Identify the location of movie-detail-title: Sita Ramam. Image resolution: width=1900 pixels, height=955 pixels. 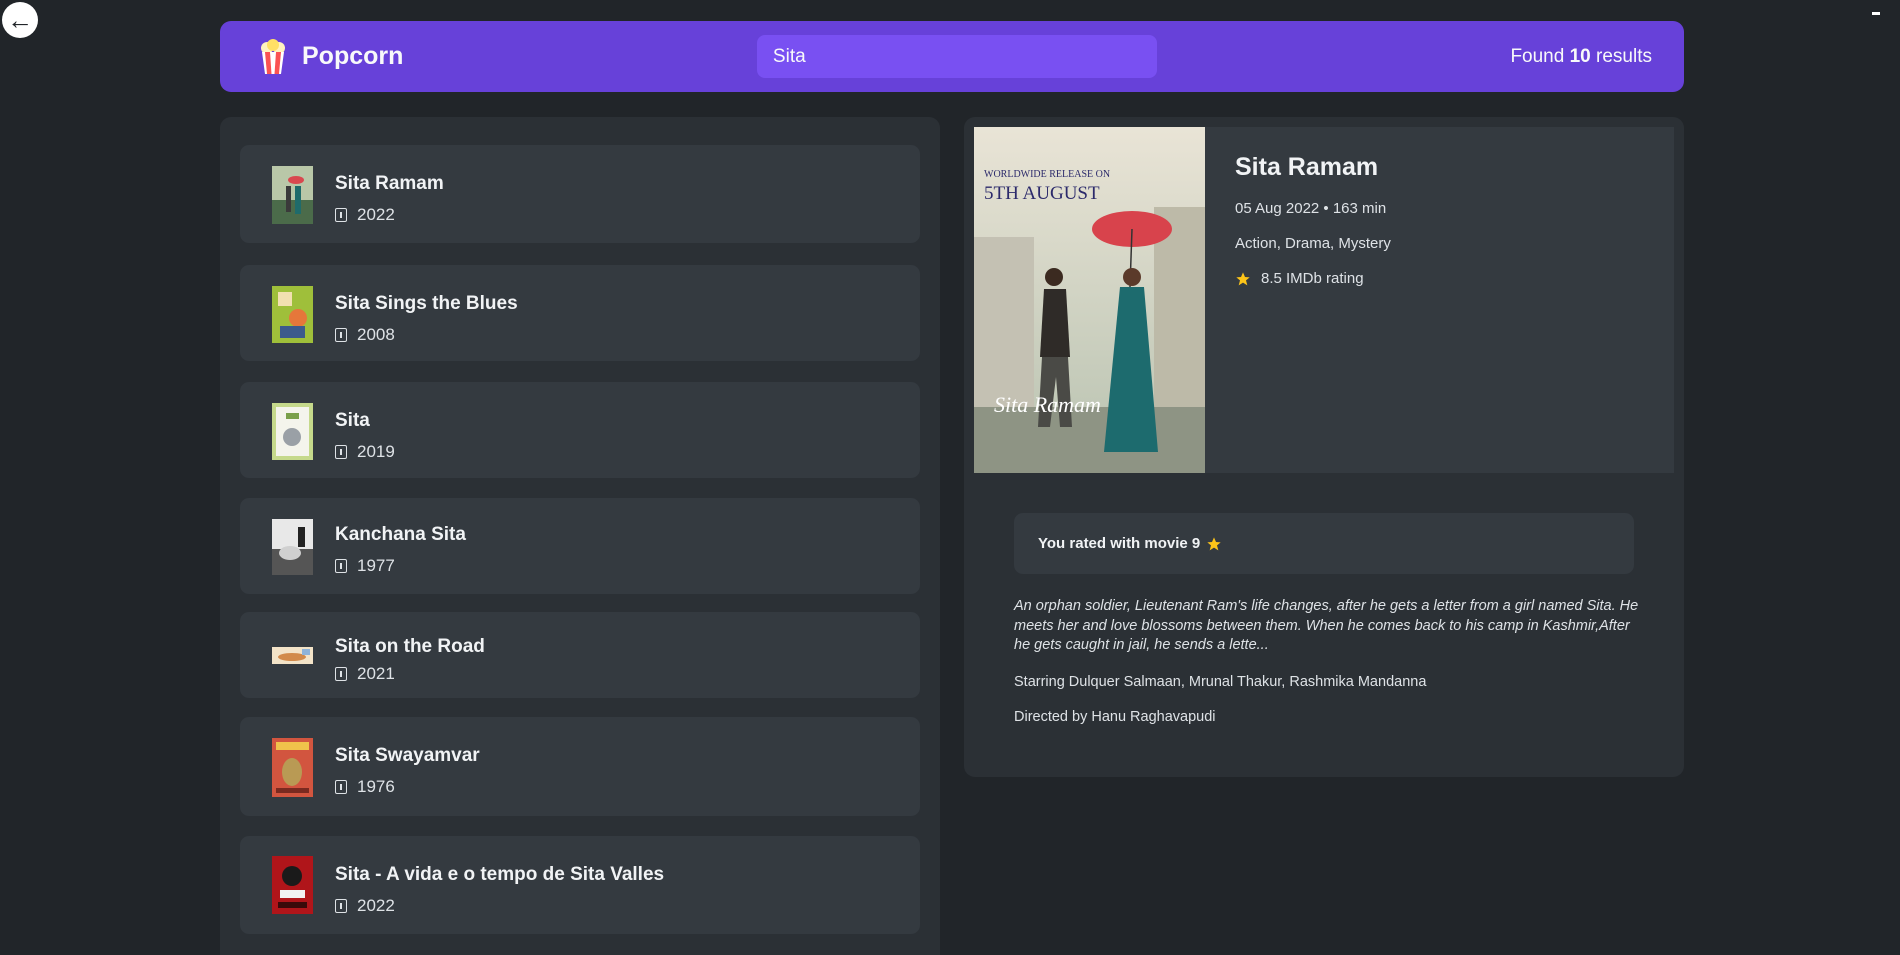
(1307, 167).